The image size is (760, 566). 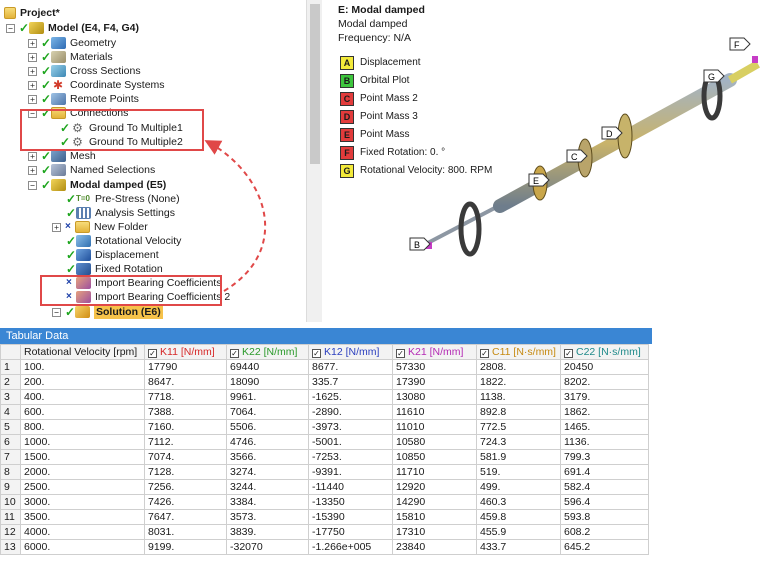 I want to click on tree-scroll-thumb, so click(x=315, y=84).